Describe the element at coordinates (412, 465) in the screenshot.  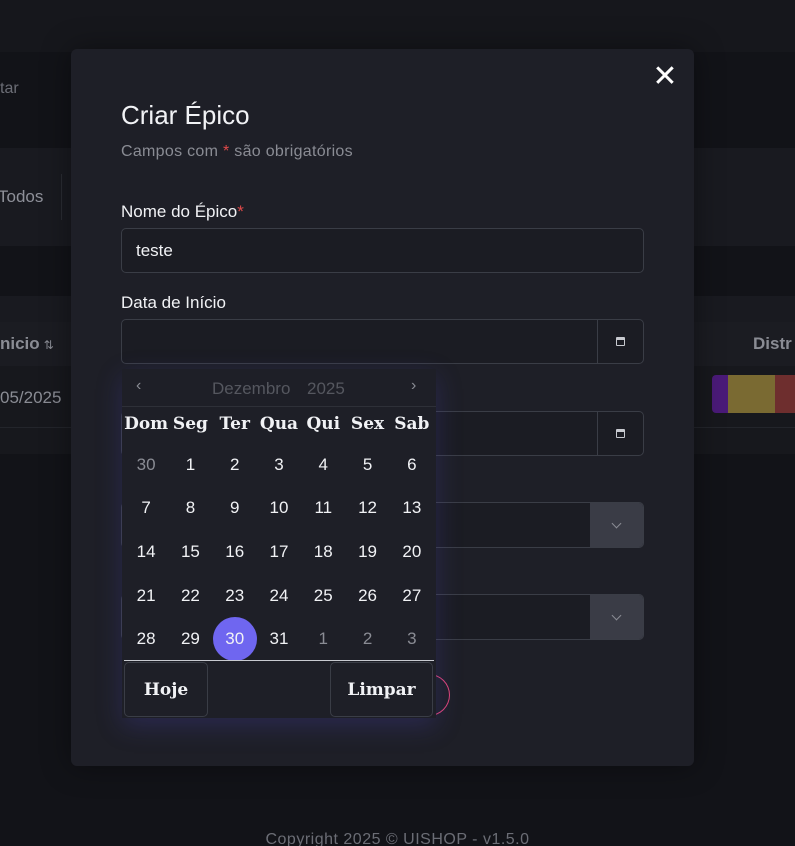
I see `calendar-day: 6` at that location.